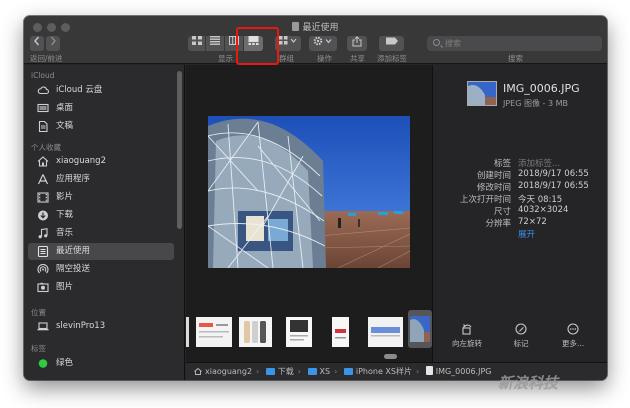 Image resolution: width=630 pixels, height=408 pixels. Describe the element at coordinates (101, 108) in the screenshot. I see `sidebar-item-desktop: 桌面` at that location.